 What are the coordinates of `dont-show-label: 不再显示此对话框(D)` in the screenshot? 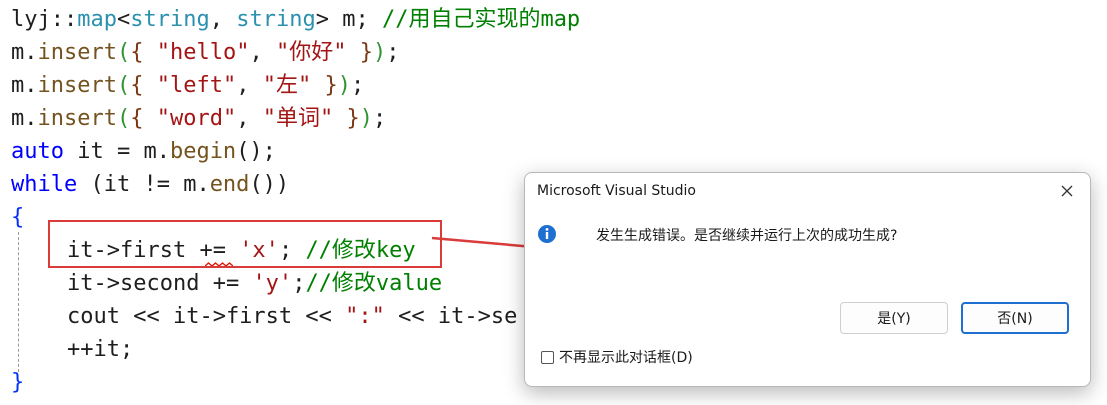 It's located at (626, 358).